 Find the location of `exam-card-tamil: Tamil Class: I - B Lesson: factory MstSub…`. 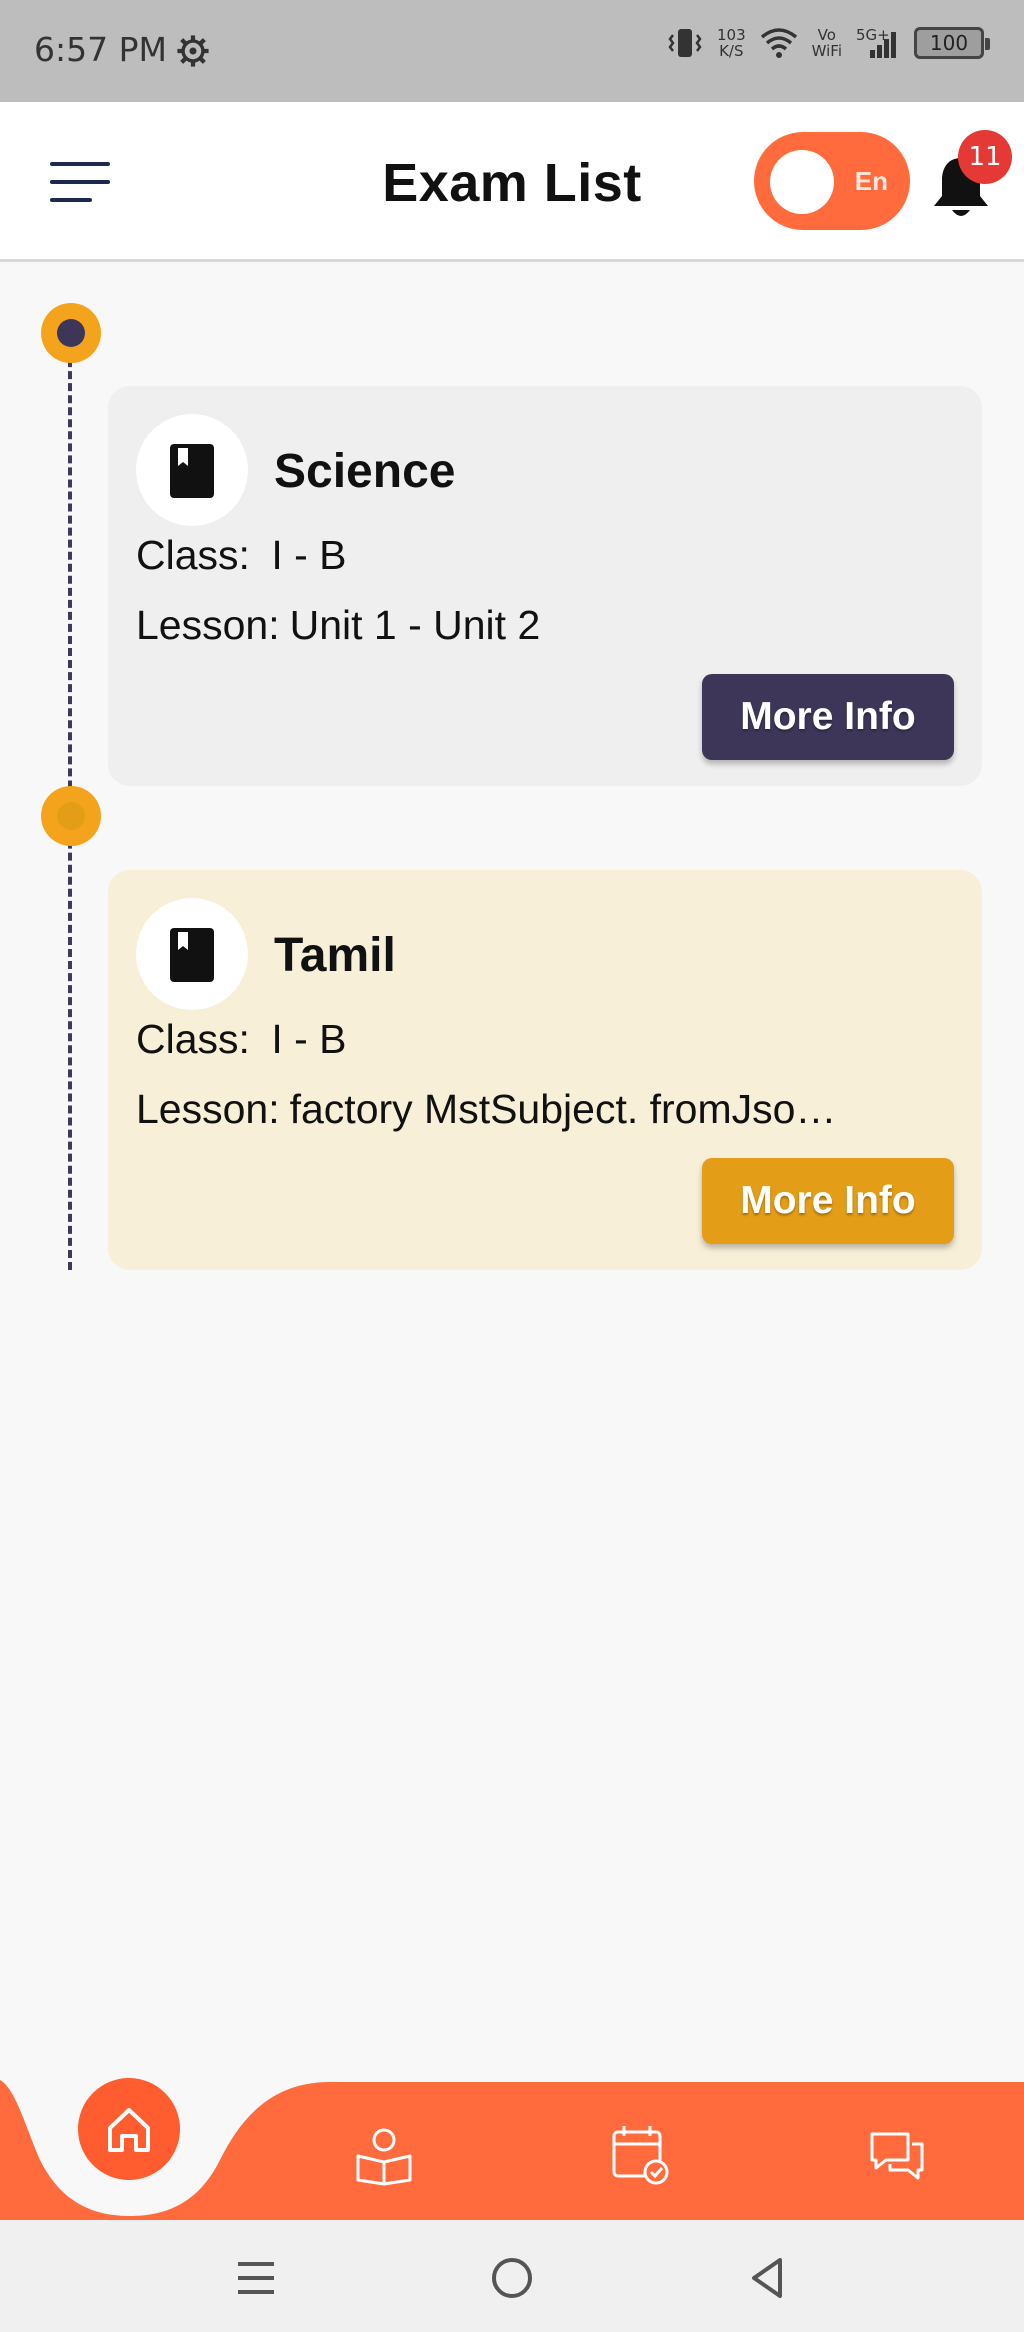

exam-card-tamil: Tamil Class: I - B Lesson: factory MstSub… is located at coordinates (545, 1070).